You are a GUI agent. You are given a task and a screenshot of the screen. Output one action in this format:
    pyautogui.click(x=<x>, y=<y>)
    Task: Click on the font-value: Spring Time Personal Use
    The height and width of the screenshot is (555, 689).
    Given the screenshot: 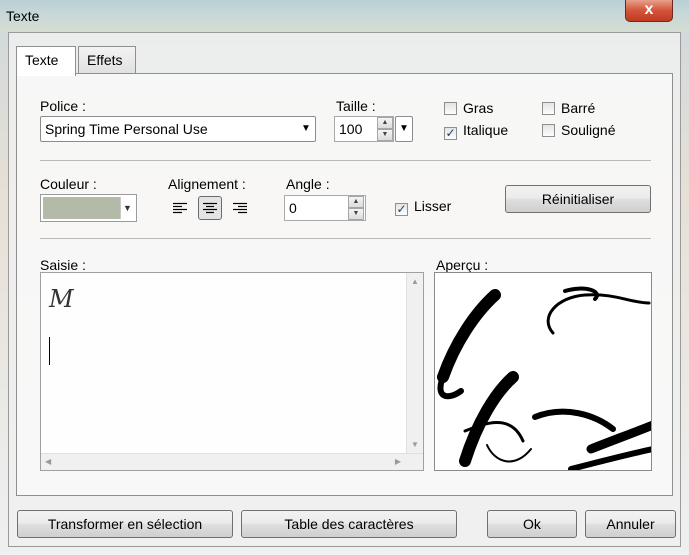 What is the action you would take?
    pyautogui.click(x=126, y=129)
    